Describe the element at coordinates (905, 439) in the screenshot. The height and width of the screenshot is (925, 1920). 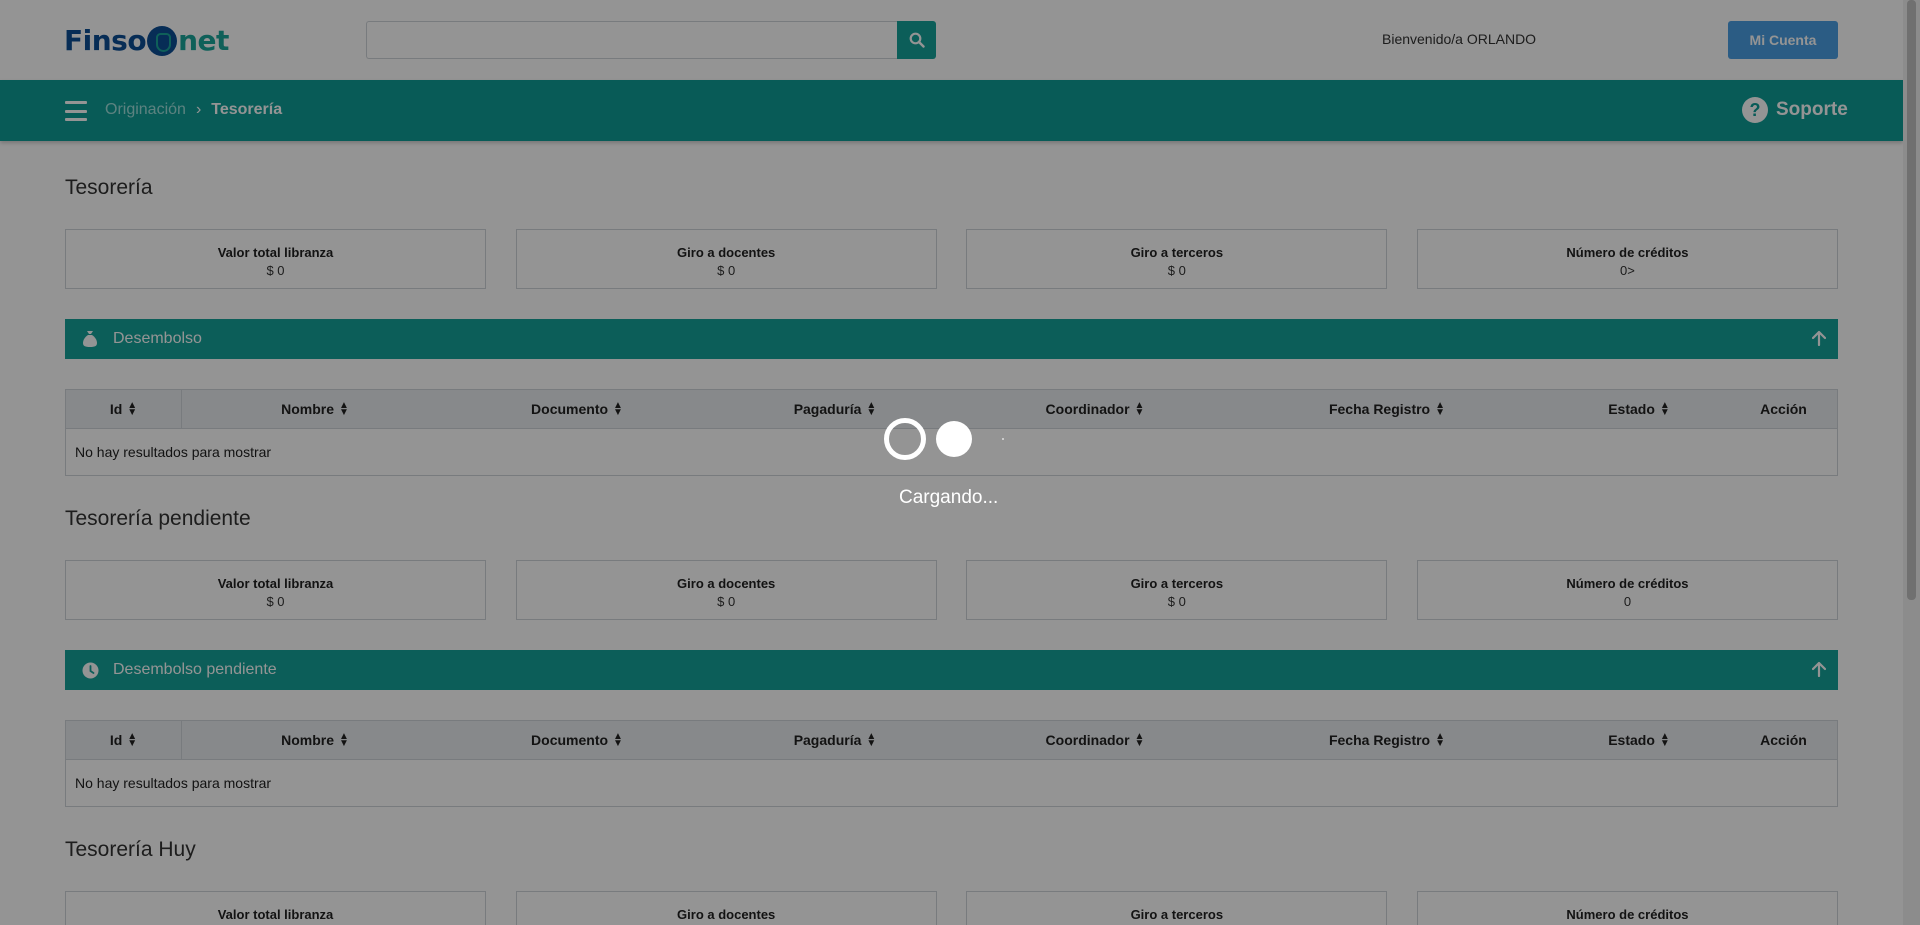
I see `spinner-ring` at that location.